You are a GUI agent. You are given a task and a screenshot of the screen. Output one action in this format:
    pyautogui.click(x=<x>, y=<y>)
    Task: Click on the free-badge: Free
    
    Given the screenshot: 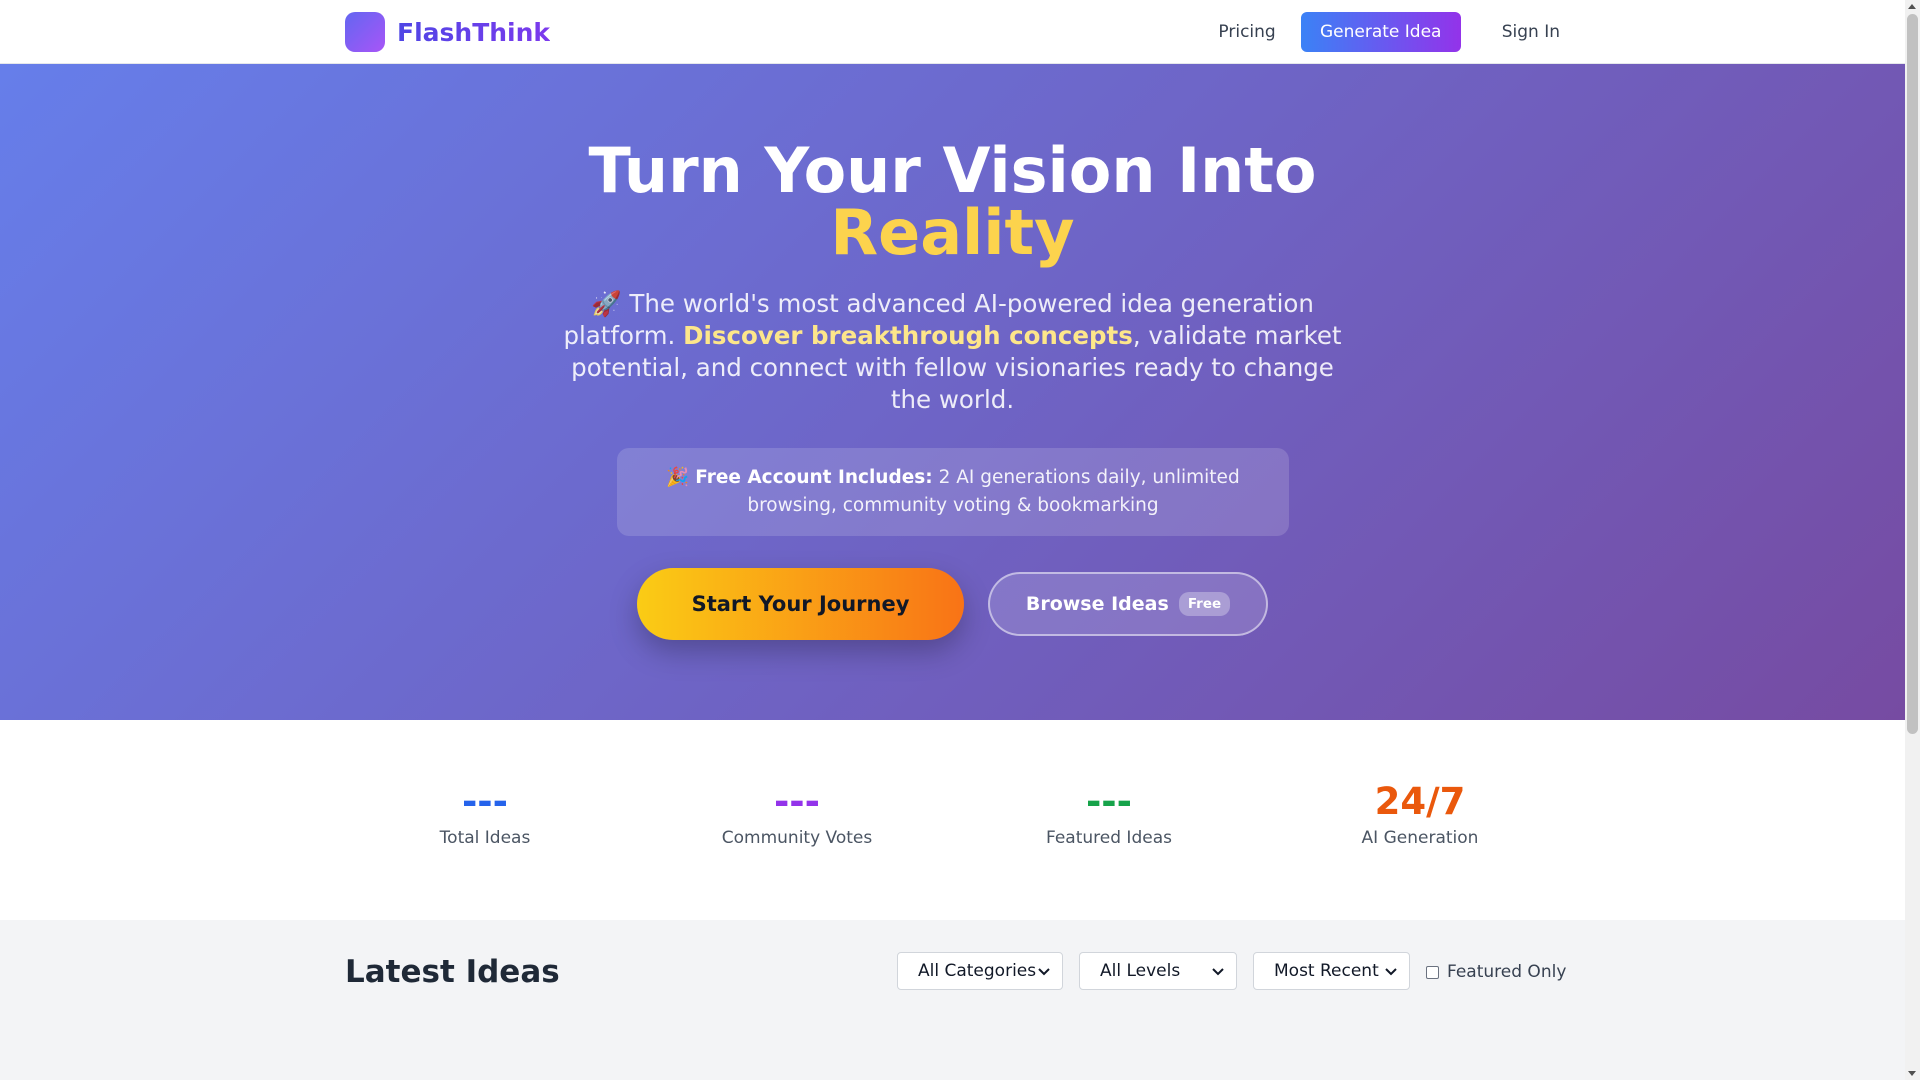 What is the action you would take?
    pyautogui.click(x=1204, y=604)
    